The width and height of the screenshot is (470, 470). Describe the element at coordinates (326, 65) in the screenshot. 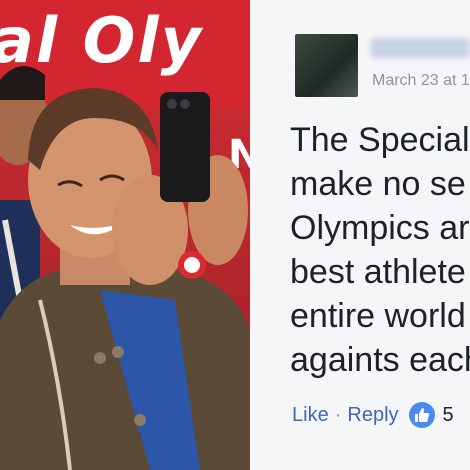

I see `avatar` at that location.